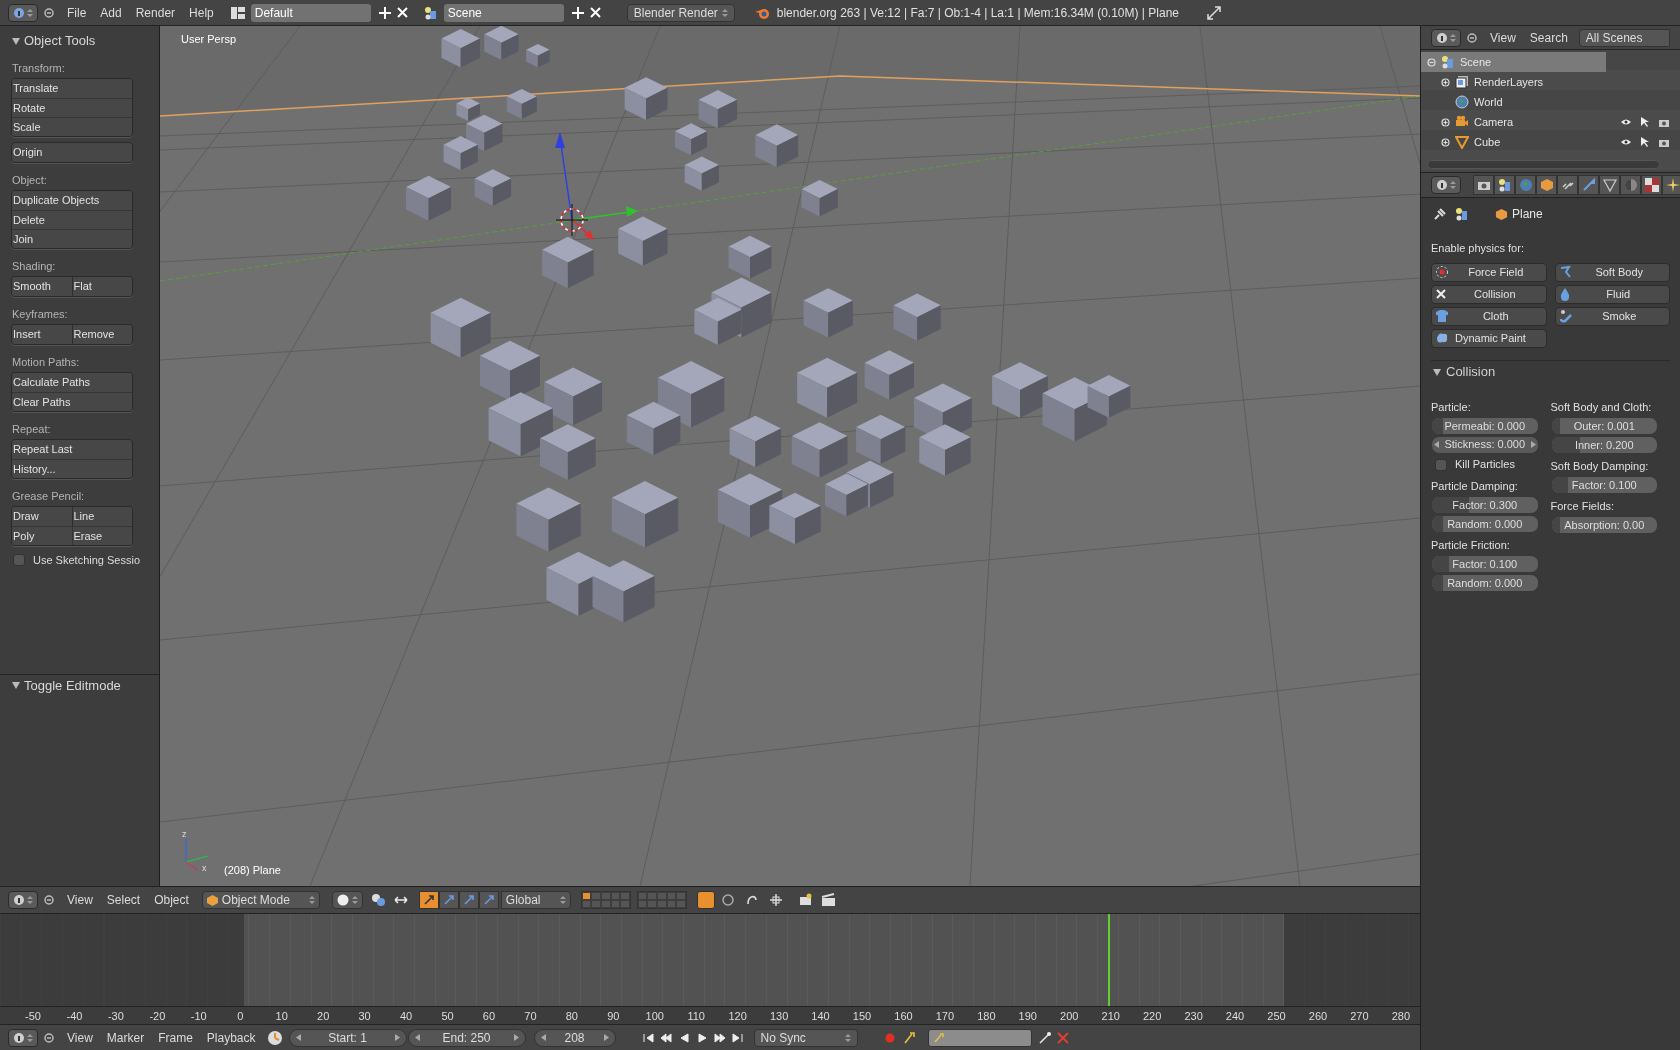 This screenshot has height=1050, width=1680. I want to click on menu-item: Marker, so click(125, 1037).